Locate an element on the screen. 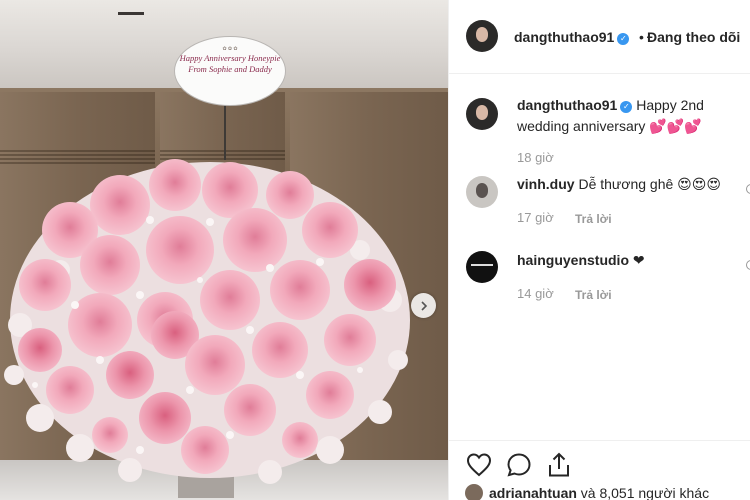 The width and height of the screenshot is (750, 500). chevron-right-icon is located at coordinates (423, 305).